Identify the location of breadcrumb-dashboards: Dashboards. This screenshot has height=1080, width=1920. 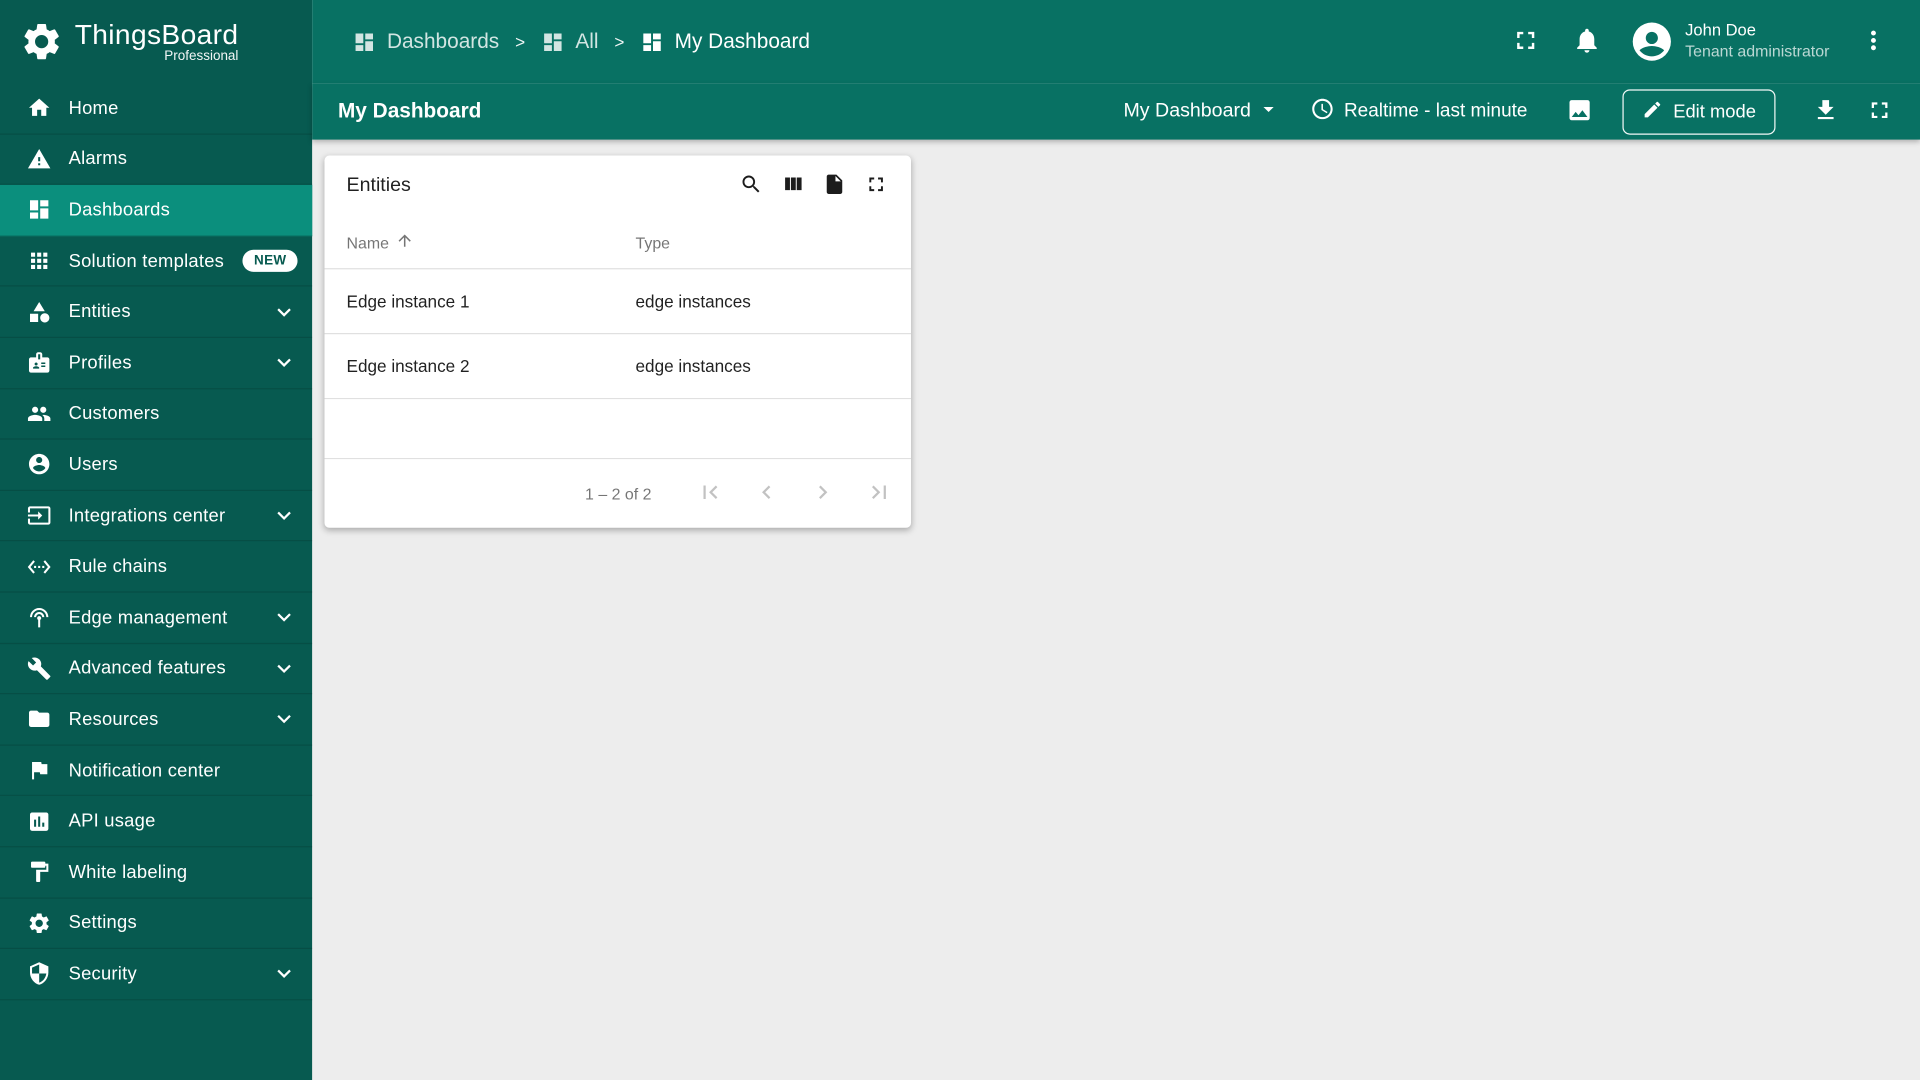
(426, 41).